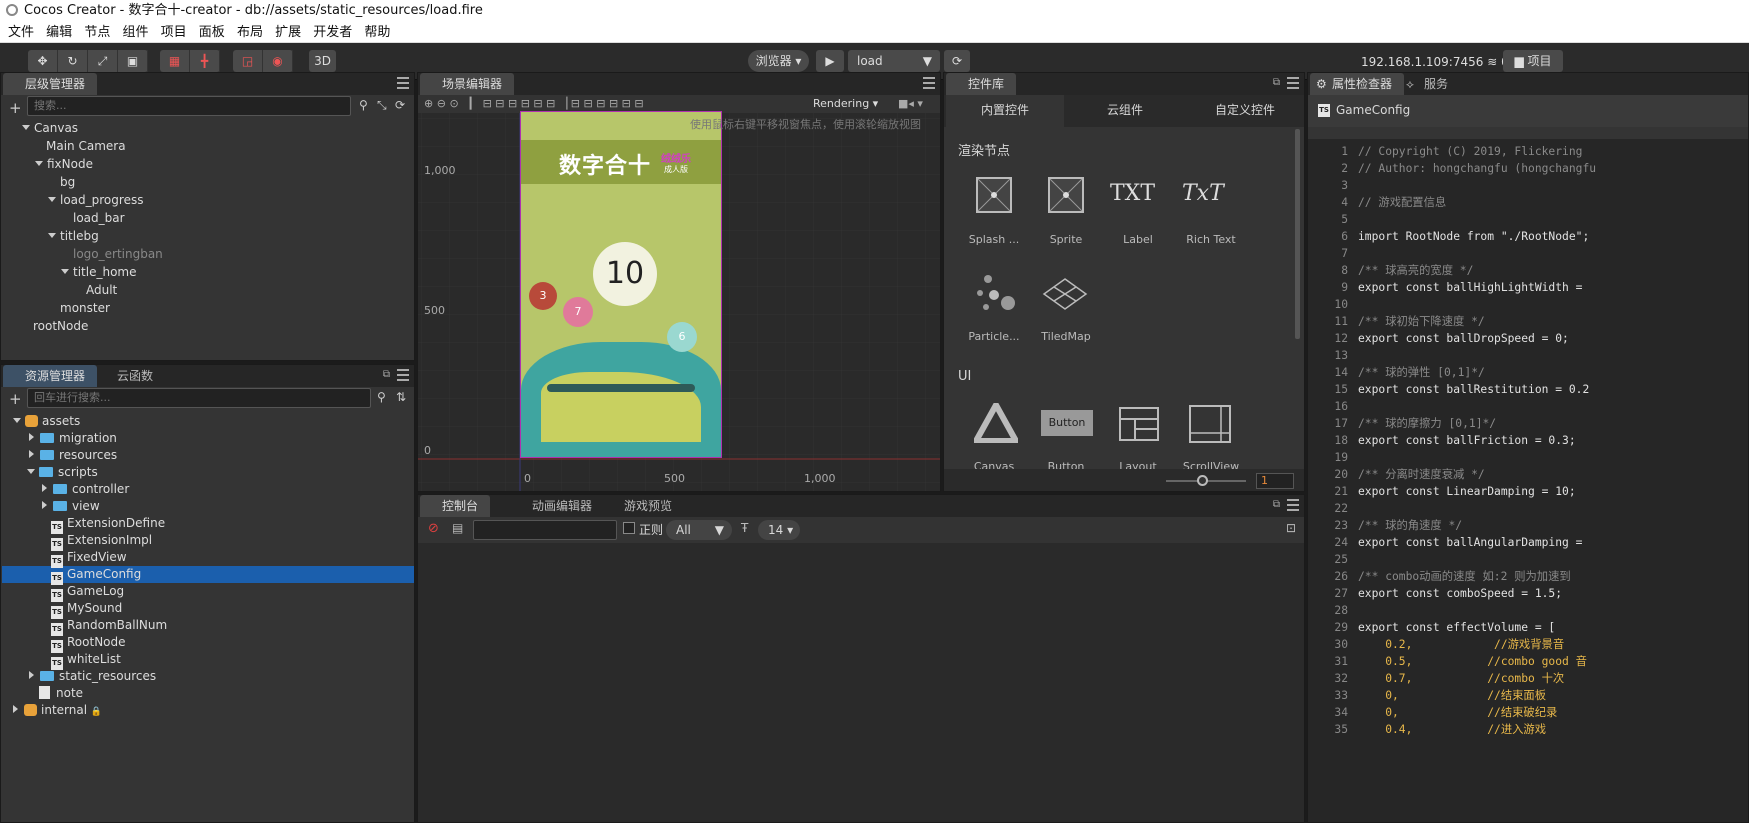  I want to click on asset-item: TS MySound, so click(86, 609).